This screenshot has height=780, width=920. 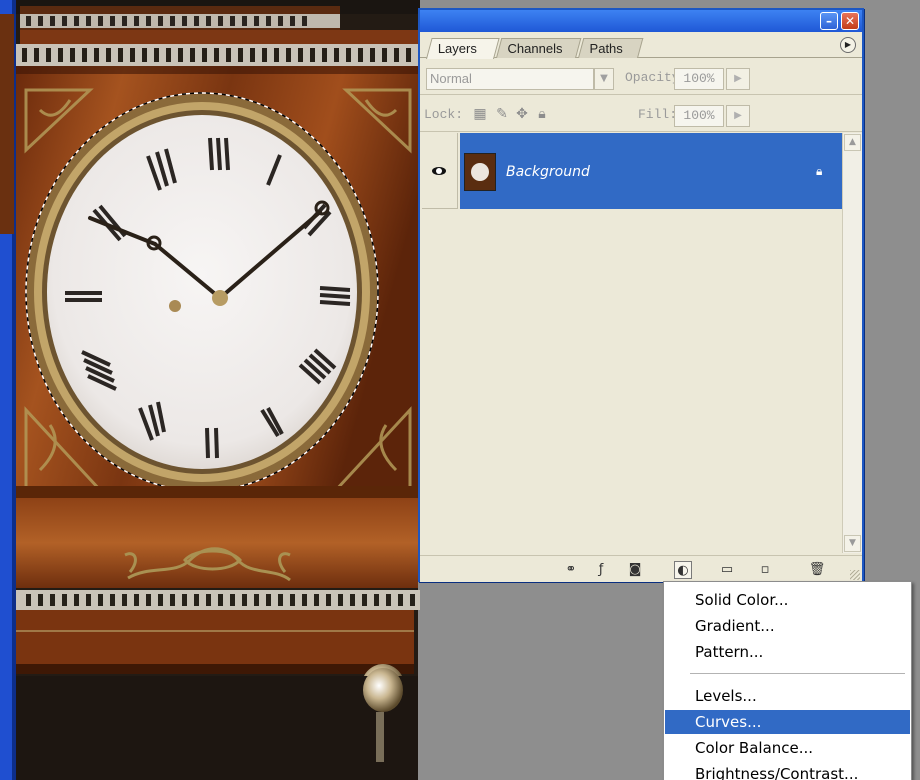 What do you see at coordinates (699, 79) in the screenshot?
I see `opacity-input: 100%` at bounding box center [699, 79].